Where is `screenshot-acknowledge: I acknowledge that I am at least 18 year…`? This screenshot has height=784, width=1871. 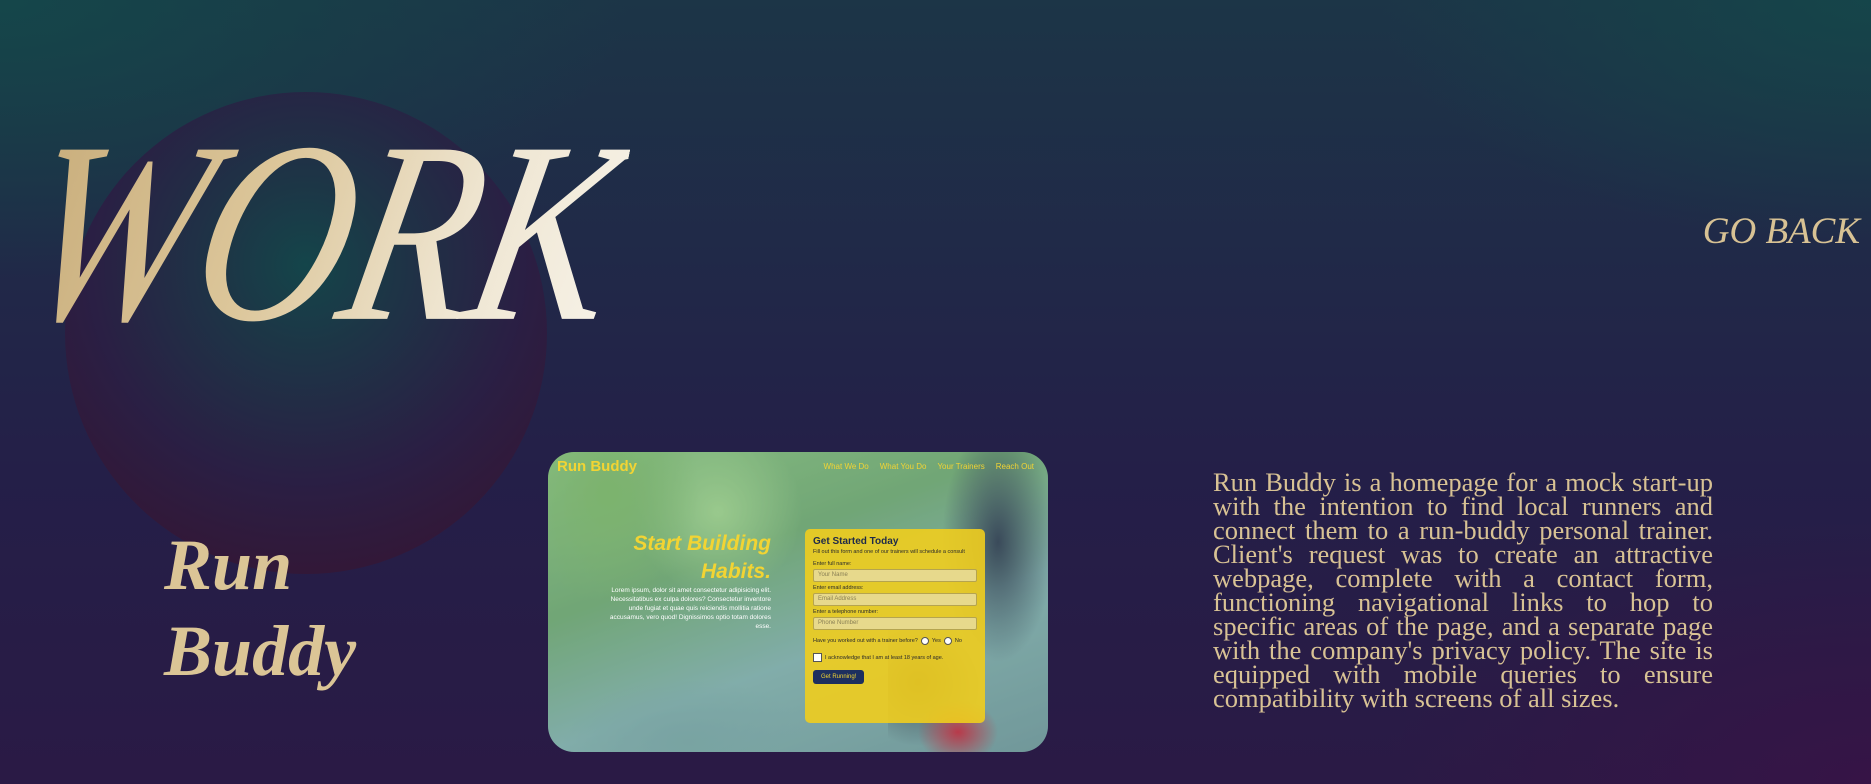 screenshot-acknowledge: I acknowledge that I am at least 18 year… is located at coordinates (895, 657).